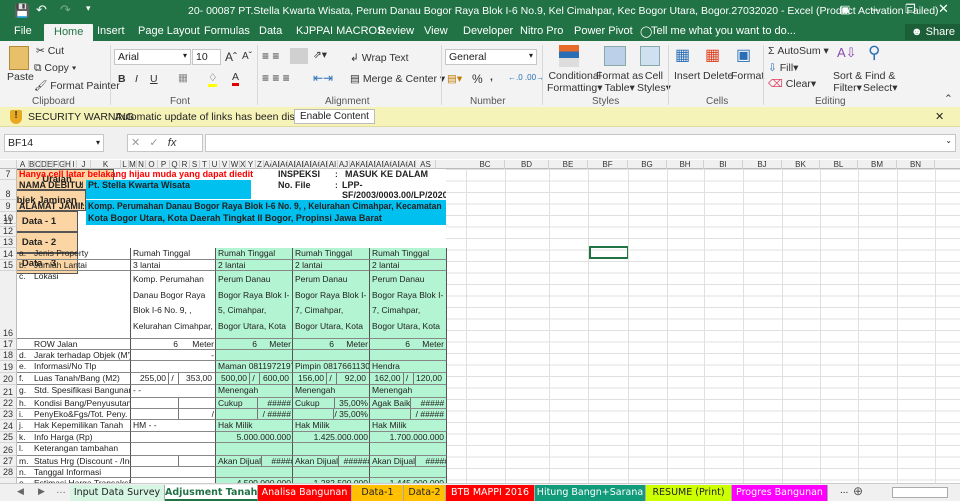 The image size is (960, 501). What do you see at coordinates (845, 9) in the screenshot?
I see `ribbon-display-icon: ▣` at bounding box center [845, 9].